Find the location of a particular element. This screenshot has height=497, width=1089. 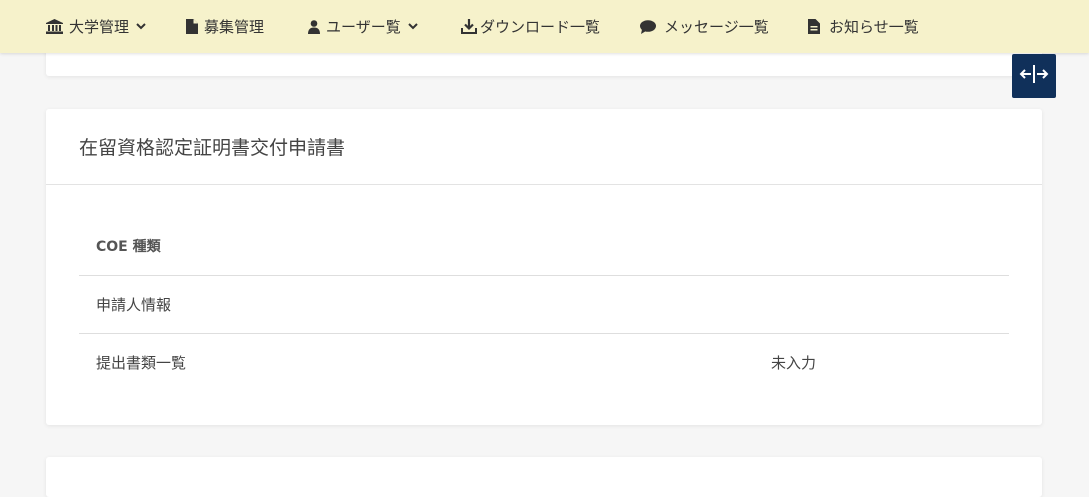

sidebar-toggle-button is located at coordinates (1034, 76).